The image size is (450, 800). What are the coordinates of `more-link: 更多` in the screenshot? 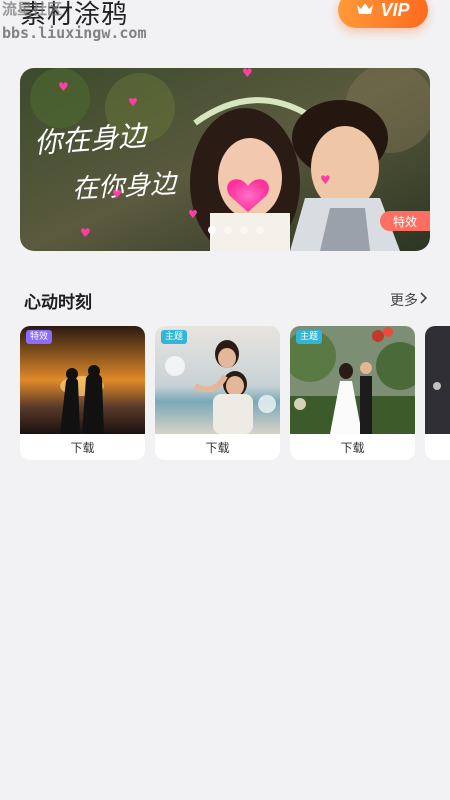 It's located at (409, 300).